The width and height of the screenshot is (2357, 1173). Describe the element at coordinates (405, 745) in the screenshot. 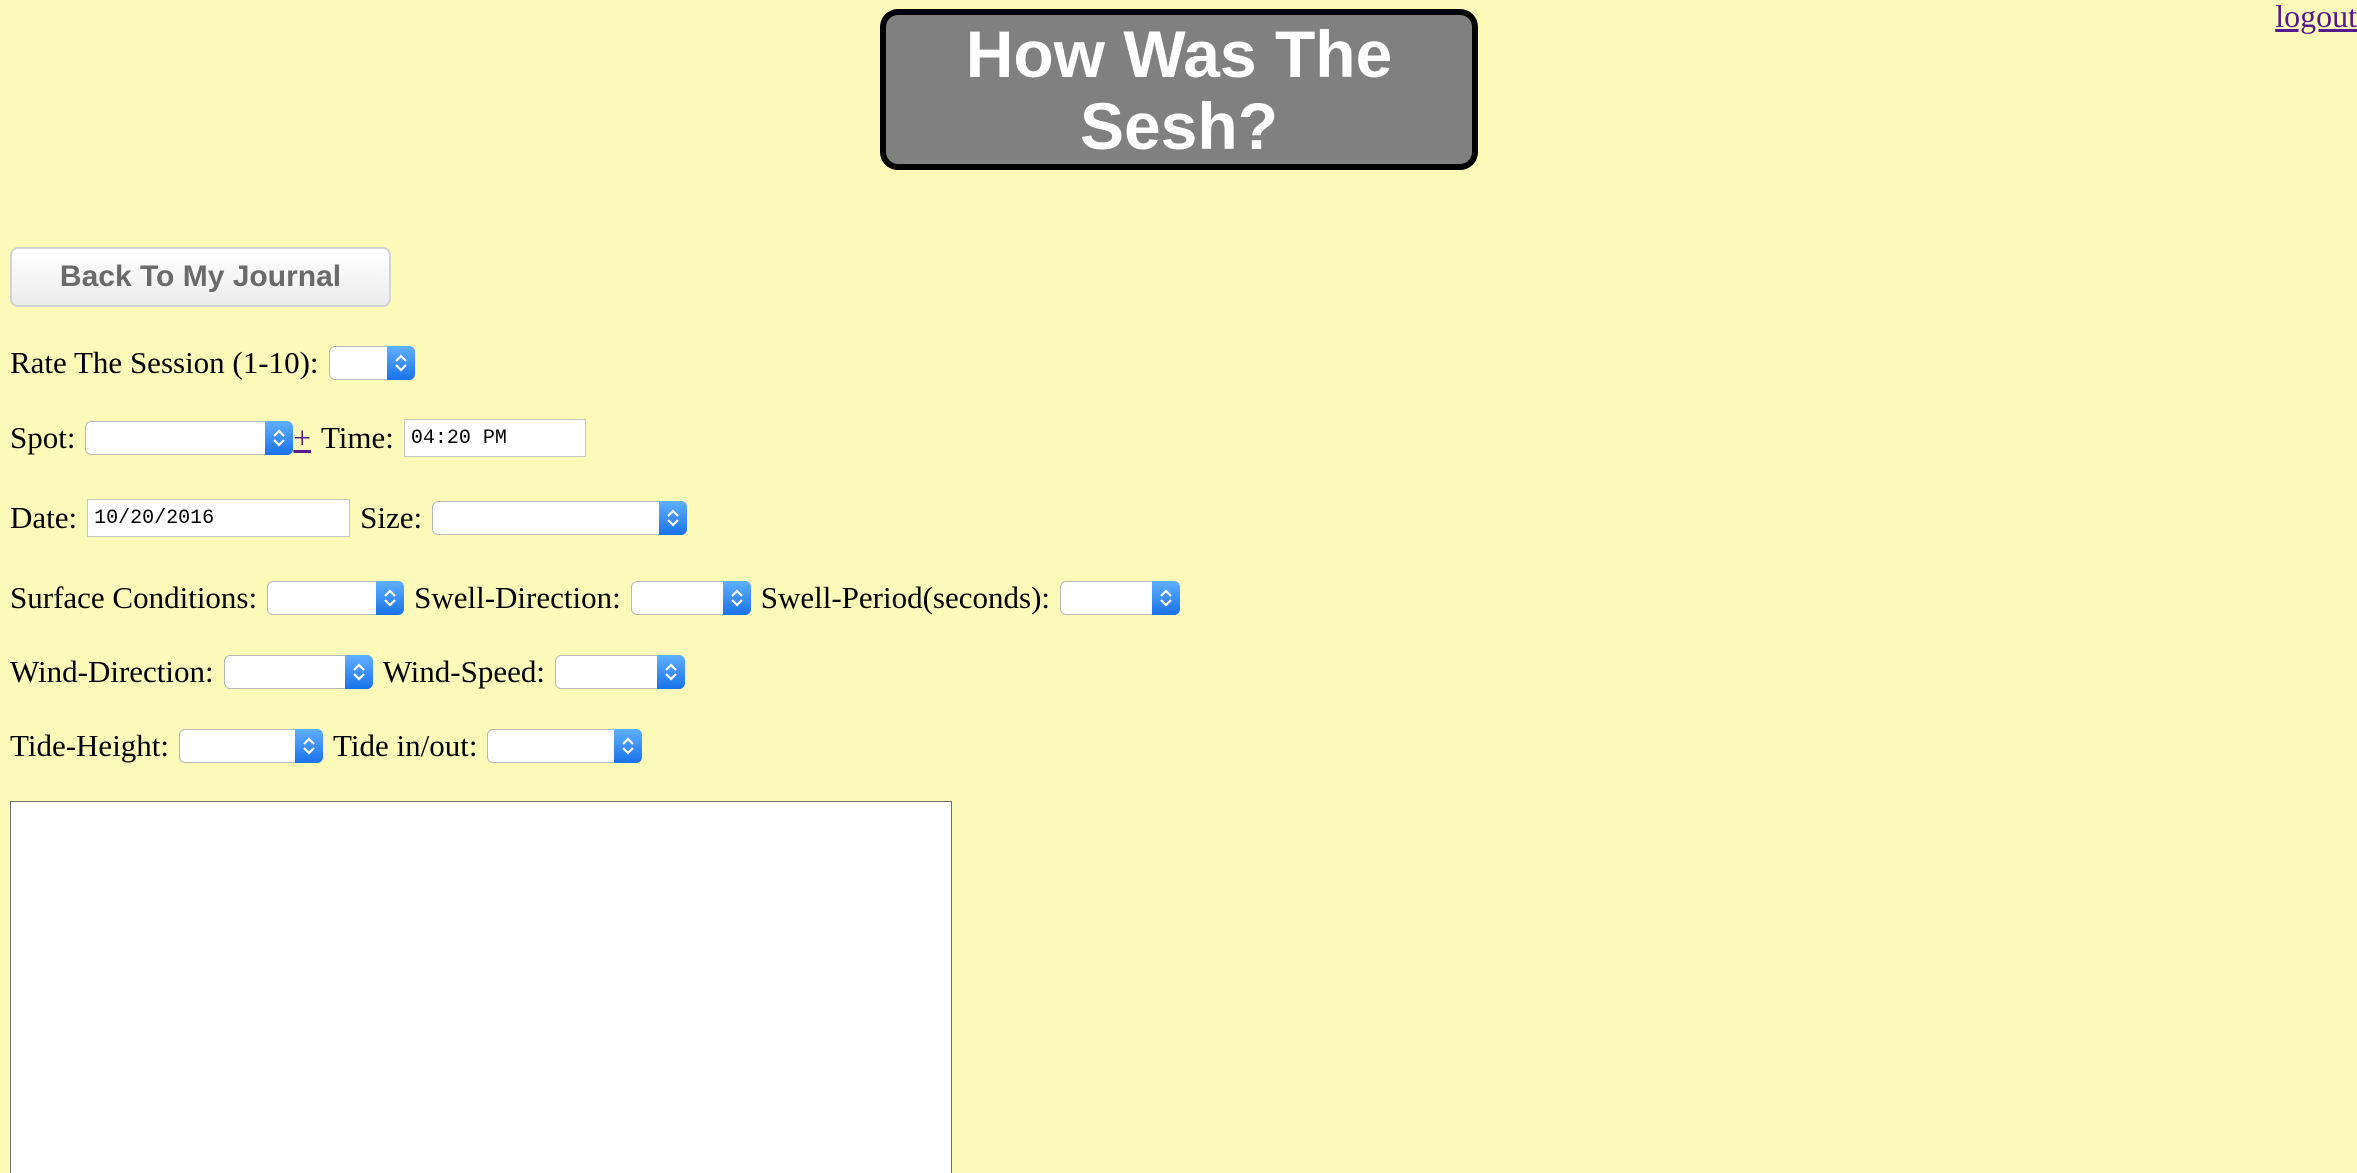

I see `tide-inout-label: Tide in/out:` at that location.